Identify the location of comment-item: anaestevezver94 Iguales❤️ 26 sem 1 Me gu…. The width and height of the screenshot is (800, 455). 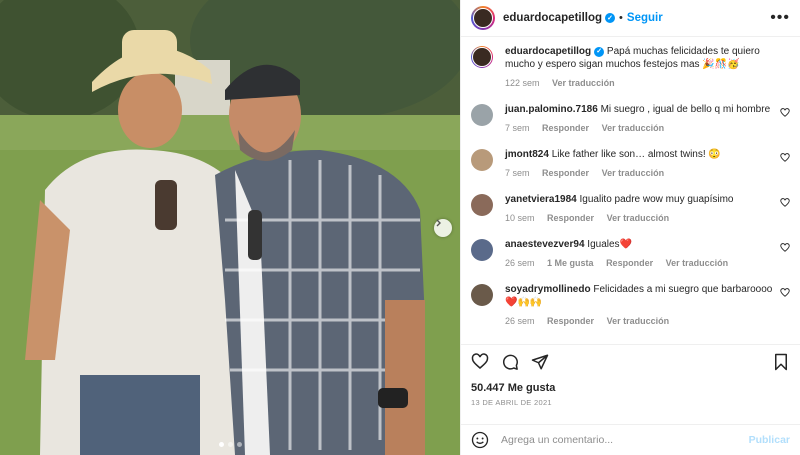
(630, 254).